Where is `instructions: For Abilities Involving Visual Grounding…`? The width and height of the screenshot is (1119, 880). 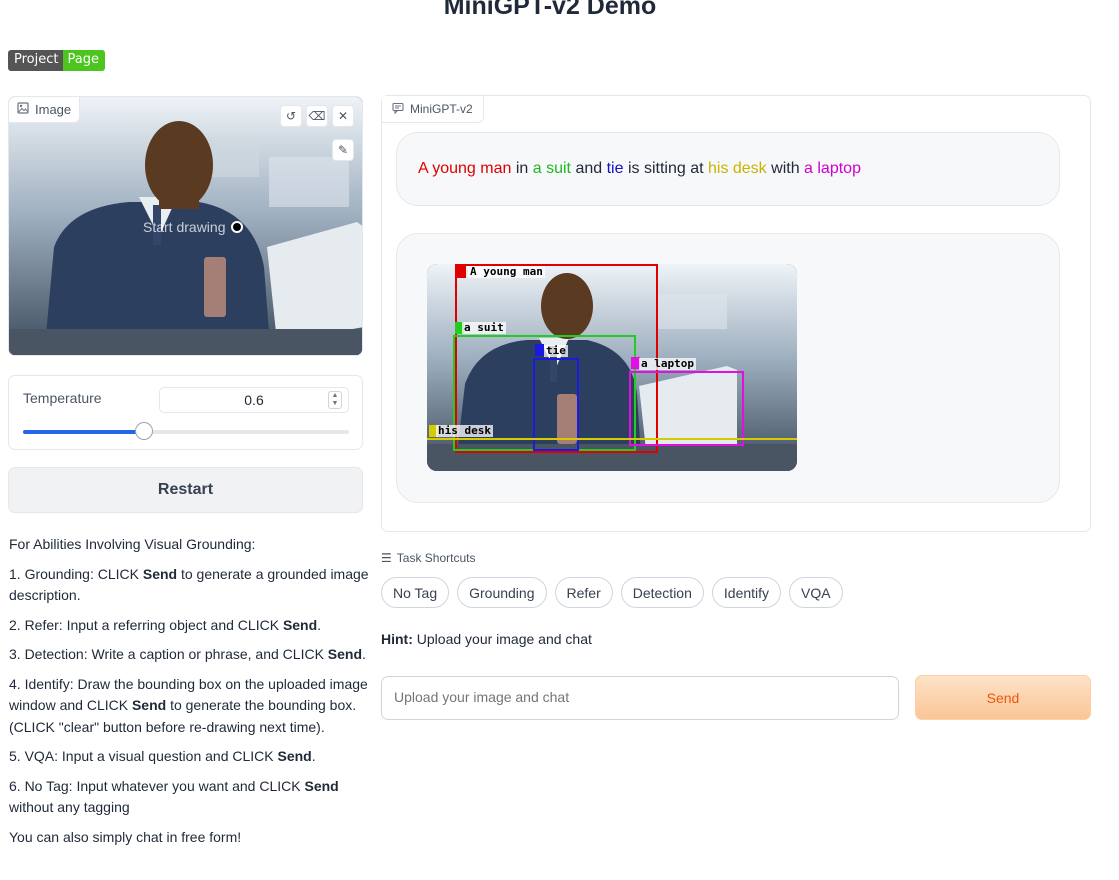 instructions: For Abilities Involving Visual Grounding… is located at coordinates (189, 695).